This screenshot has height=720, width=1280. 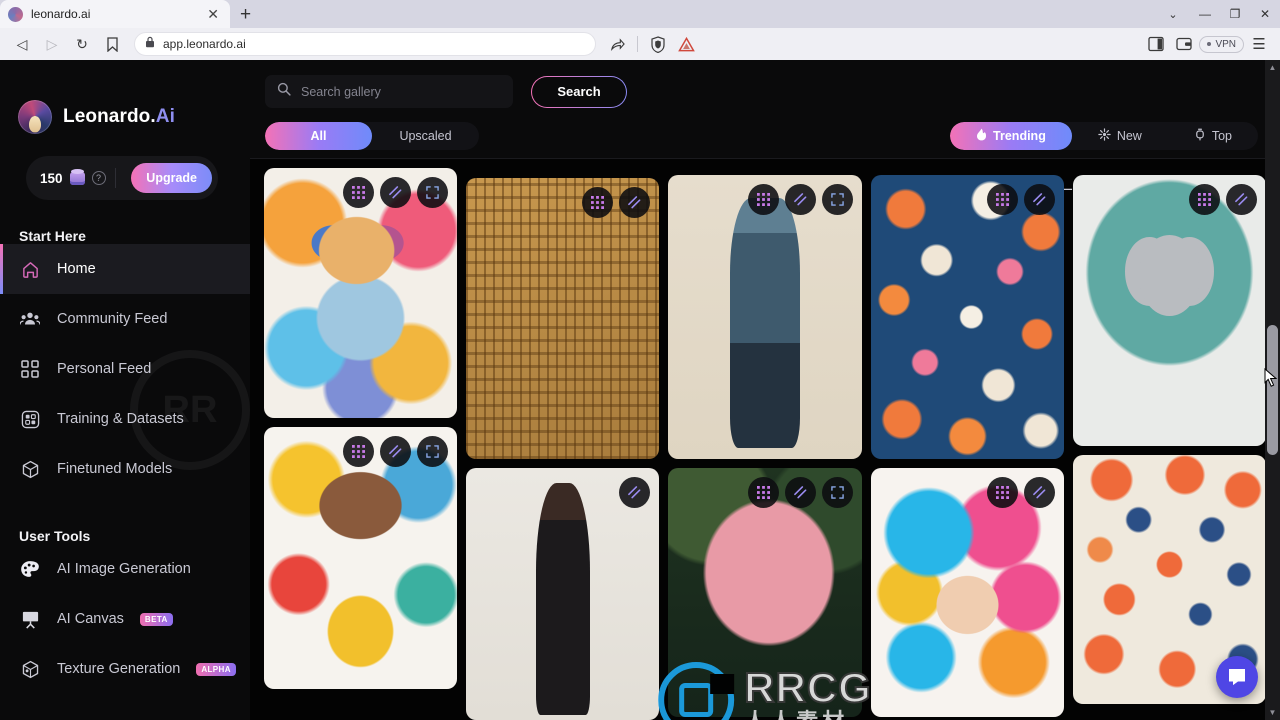 What do you see at coordinates (1173, 14) in the screenshot?
I see `chevron-down-icon: ⌄` at bounding box center [1173, 14].